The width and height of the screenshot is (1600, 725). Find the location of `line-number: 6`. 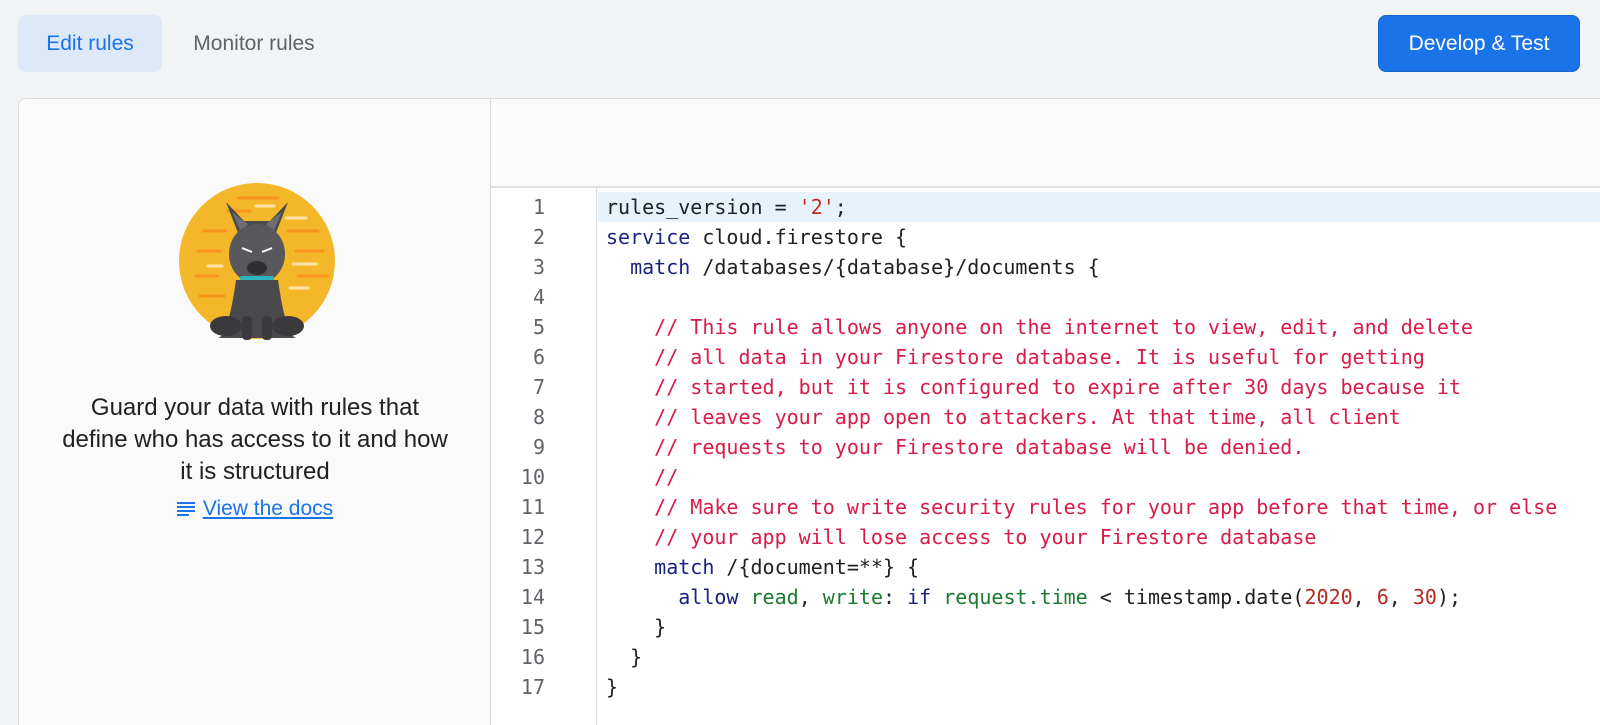

line-number: 6 is located at coordinates (538, 357).